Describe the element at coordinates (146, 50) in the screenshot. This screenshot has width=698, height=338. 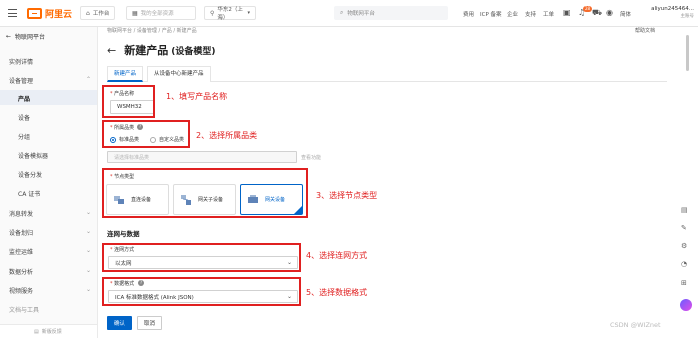
I see `page-title: 新建产品` at that location.